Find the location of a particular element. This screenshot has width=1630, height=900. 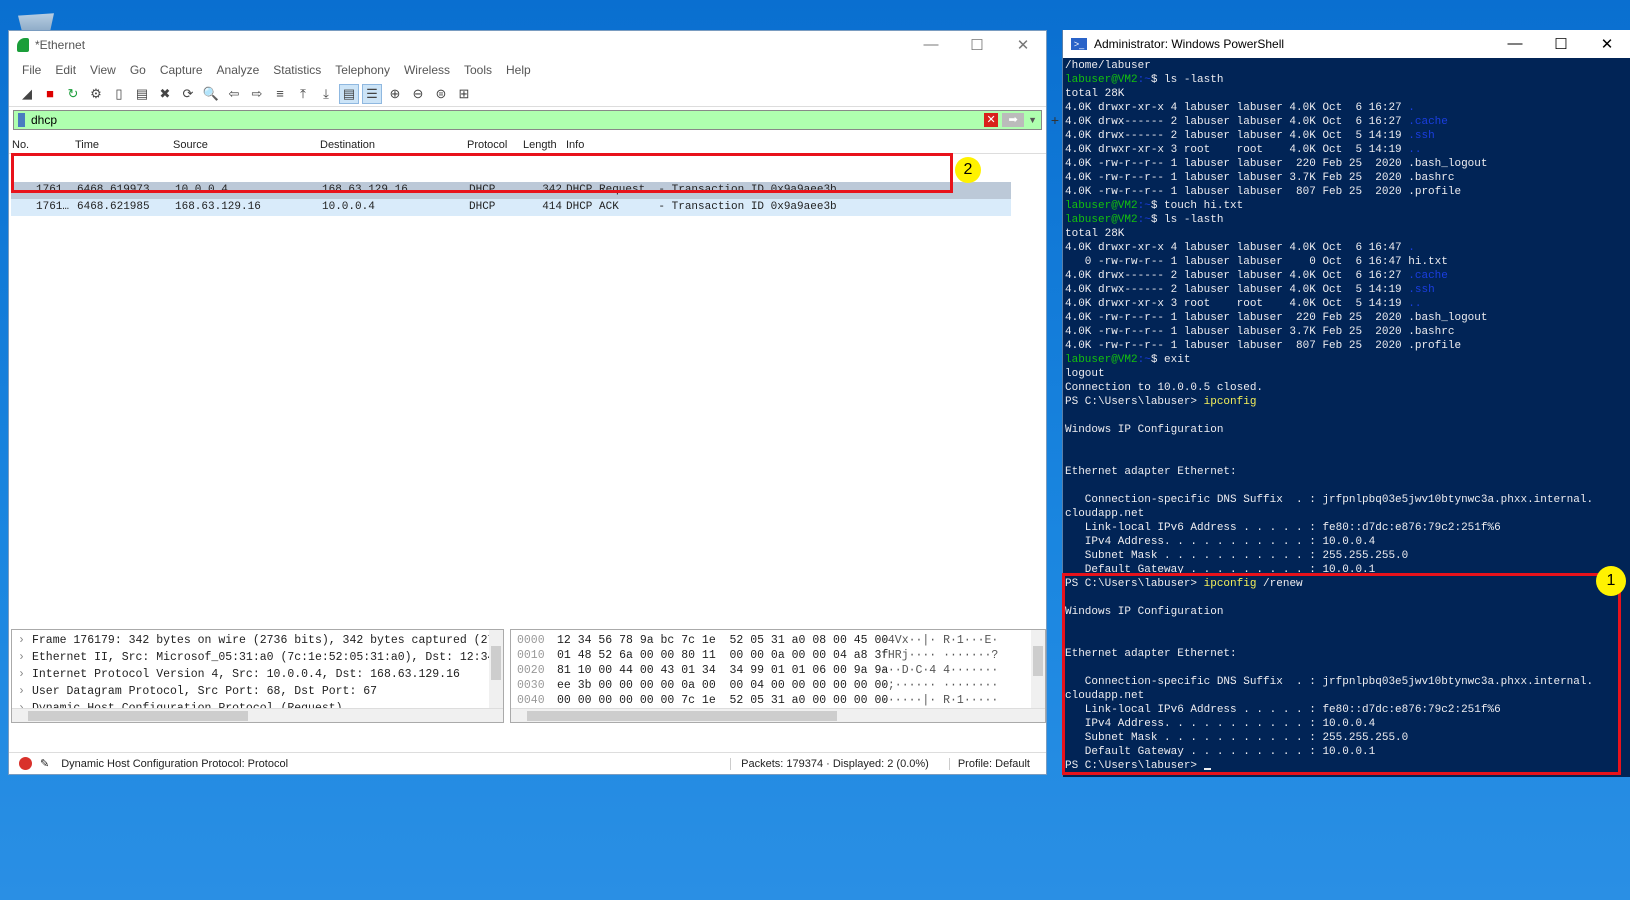

hex-offset: 0010 is located at coordinates (531, 655).